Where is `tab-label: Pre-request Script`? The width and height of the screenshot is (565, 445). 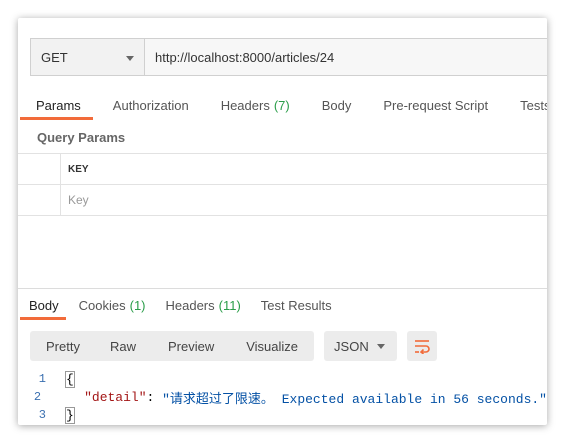 tab-label: Pre-request Script is located at coordinates (436, 105).